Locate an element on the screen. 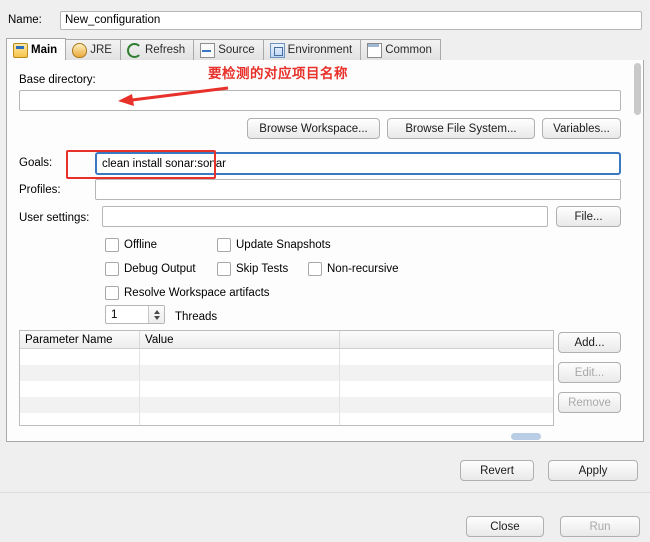 The height and width of the screenshot is (542, 650). checkbox-box-update-snapshots is located at coordinates (224, 245).